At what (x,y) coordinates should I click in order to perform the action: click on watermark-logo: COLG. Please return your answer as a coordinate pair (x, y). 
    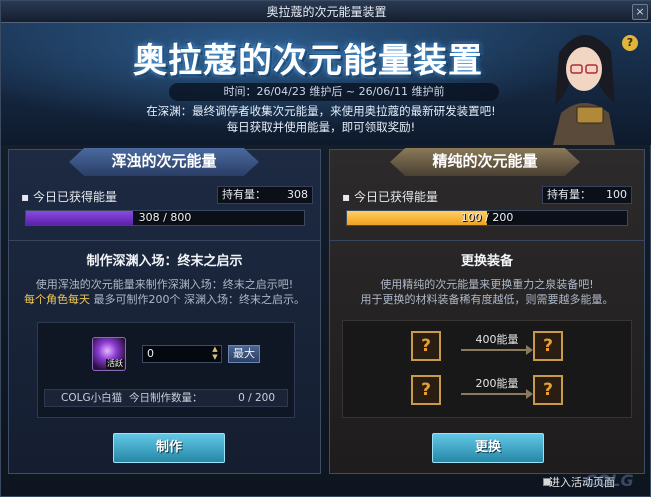
    Looking at the image, I should click on (609, 480).